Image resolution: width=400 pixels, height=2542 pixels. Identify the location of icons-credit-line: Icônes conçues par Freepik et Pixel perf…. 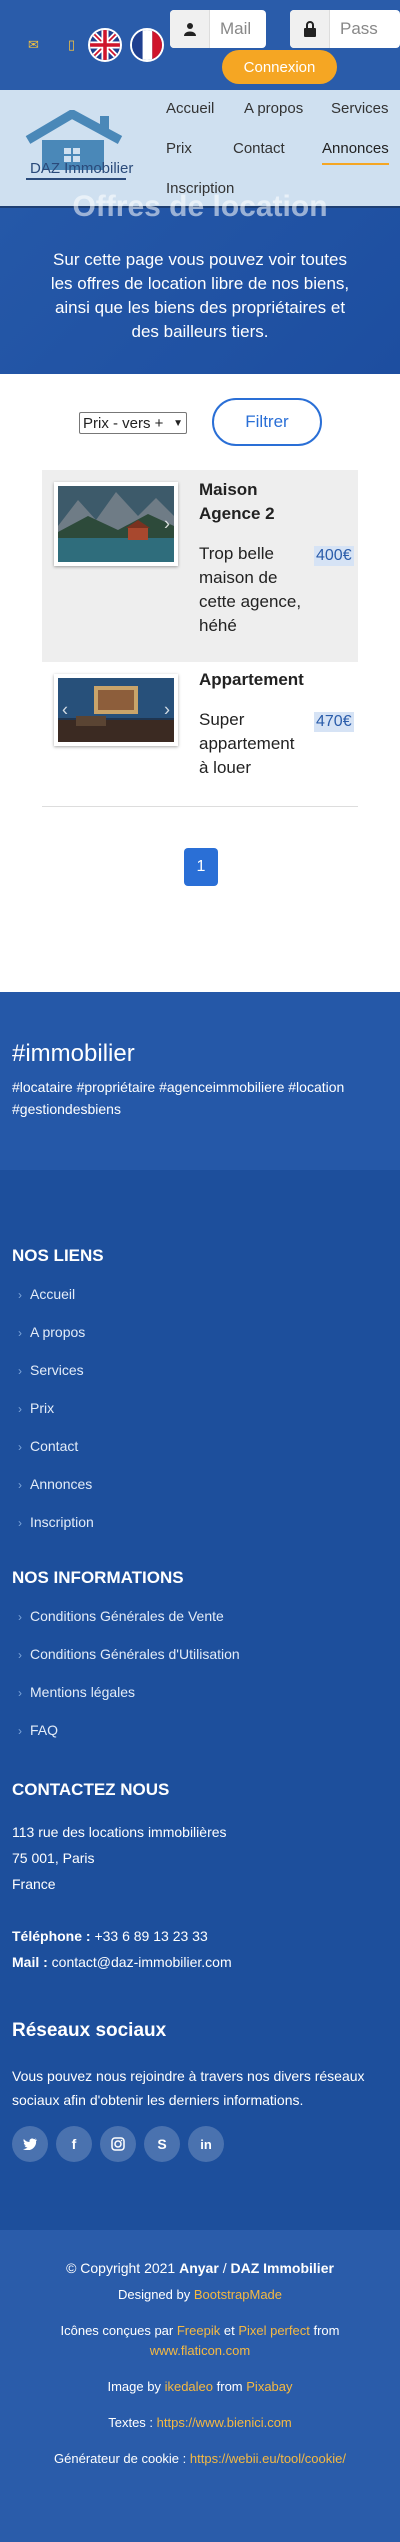
(200, 2330).